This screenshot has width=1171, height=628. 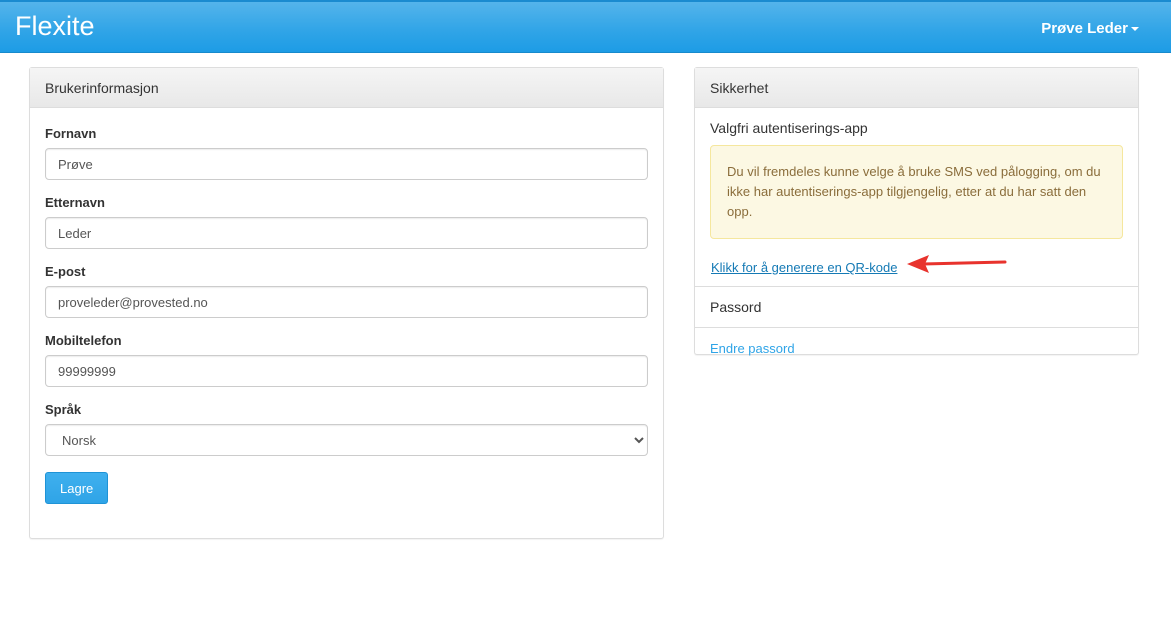 What do you see at coordinates (1084, 28) in the screenshot?
I see `user-name: Prøve Leder` at bounding box center [1084, 28].